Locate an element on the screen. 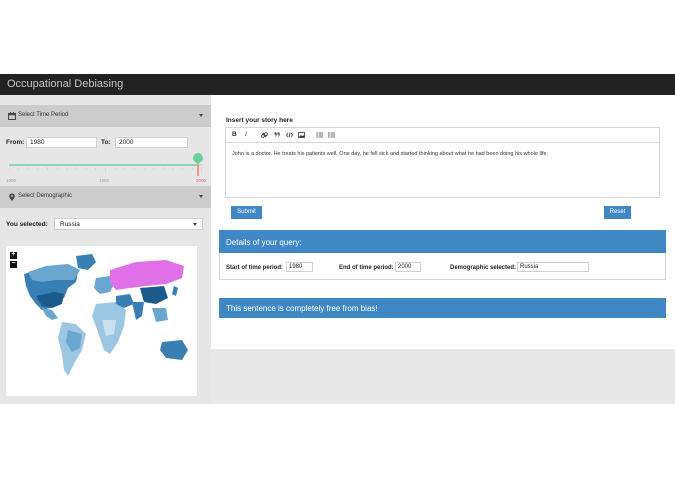 This screenshot has height=478, width=675. time-period-header: Select Time Period is located at coordinates (43, 115).